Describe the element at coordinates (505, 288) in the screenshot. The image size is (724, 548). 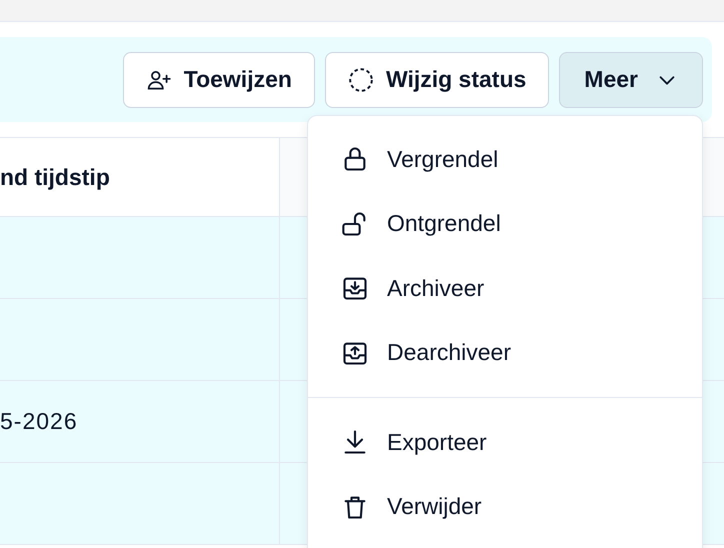
I see `menu-item: Archiveer` at that location.